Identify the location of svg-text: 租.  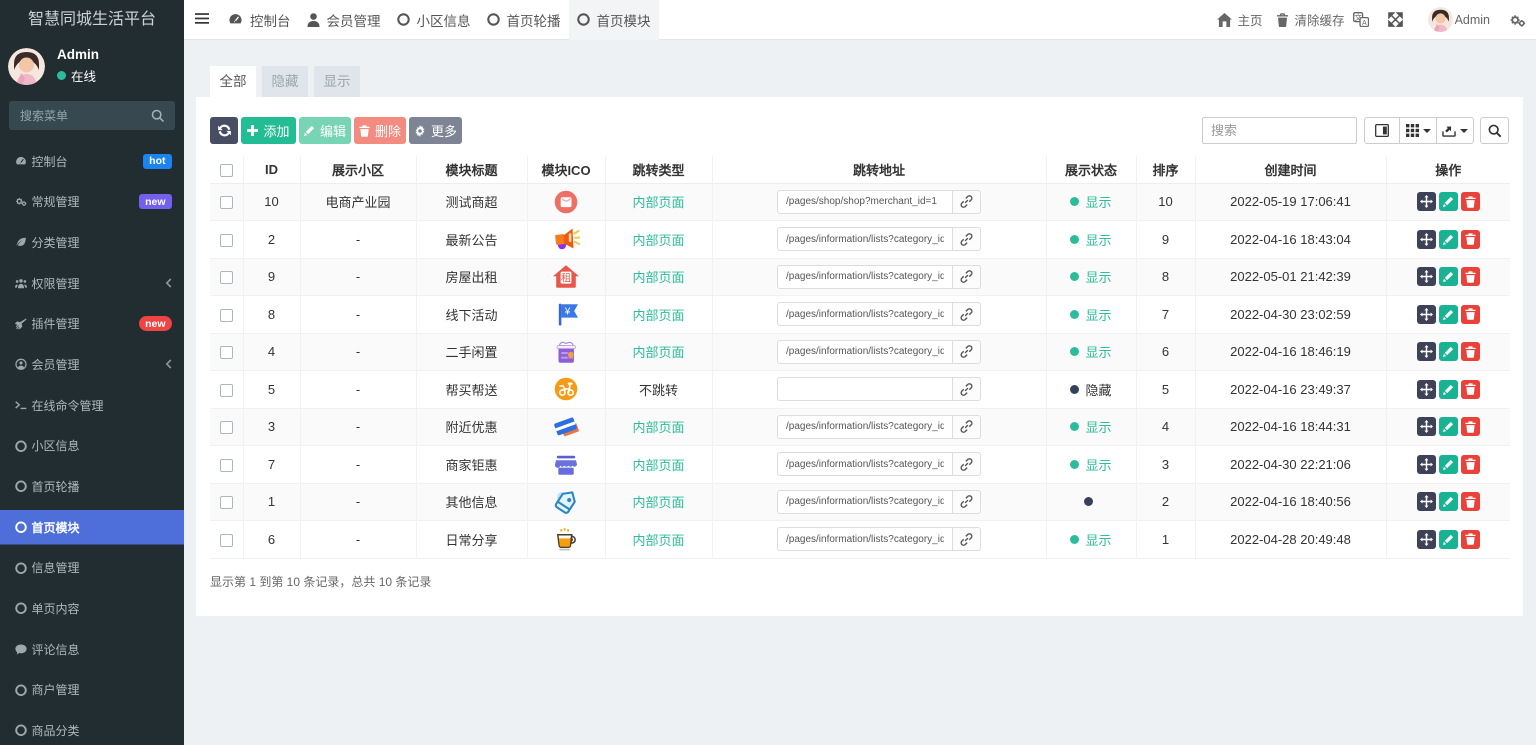
(566, 277).